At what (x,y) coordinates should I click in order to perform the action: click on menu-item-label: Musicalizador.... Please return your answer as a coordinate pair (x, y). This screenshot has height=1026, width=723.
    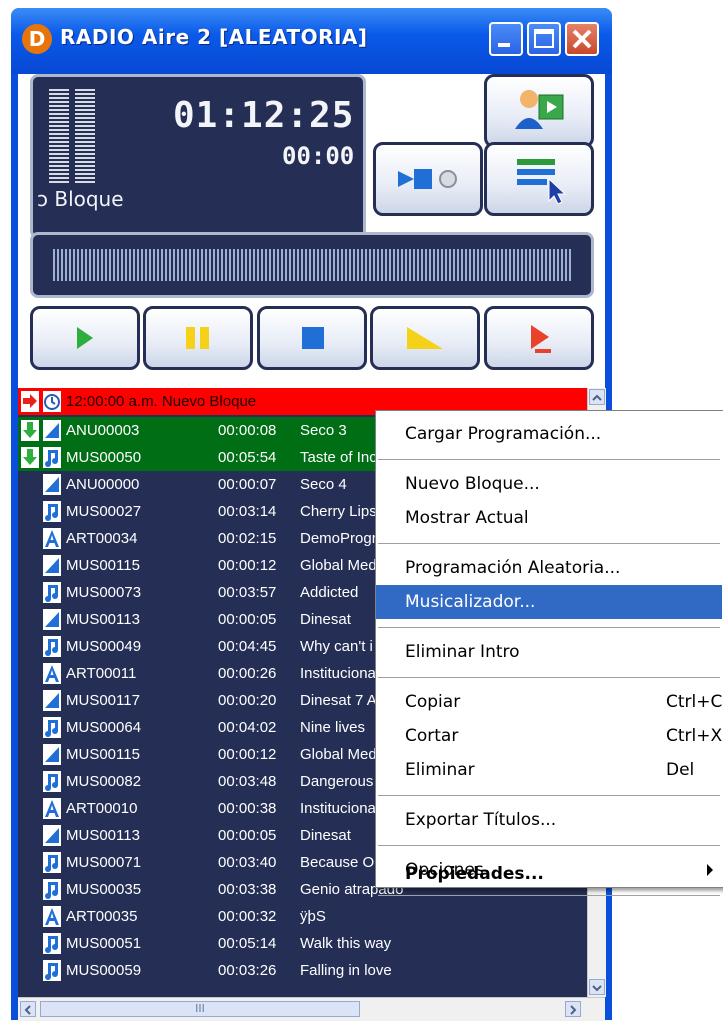
    Looking at the image, I should click on (470, 602).